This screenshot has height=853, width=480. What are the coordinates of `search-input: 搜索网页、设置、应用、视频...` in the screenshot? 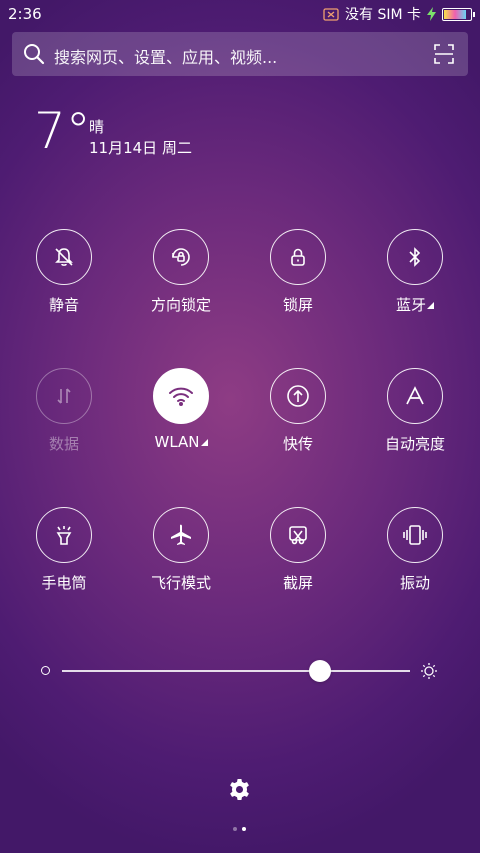 It's located at (165, 56).